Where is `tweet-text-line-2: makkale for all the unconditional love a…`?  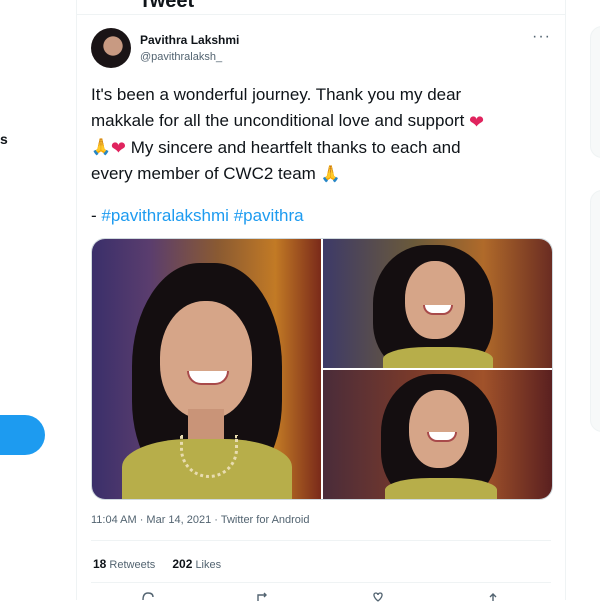 tweet-text-line-2: makkale for all the unconditional love a… is located at coordinates (278, 120).